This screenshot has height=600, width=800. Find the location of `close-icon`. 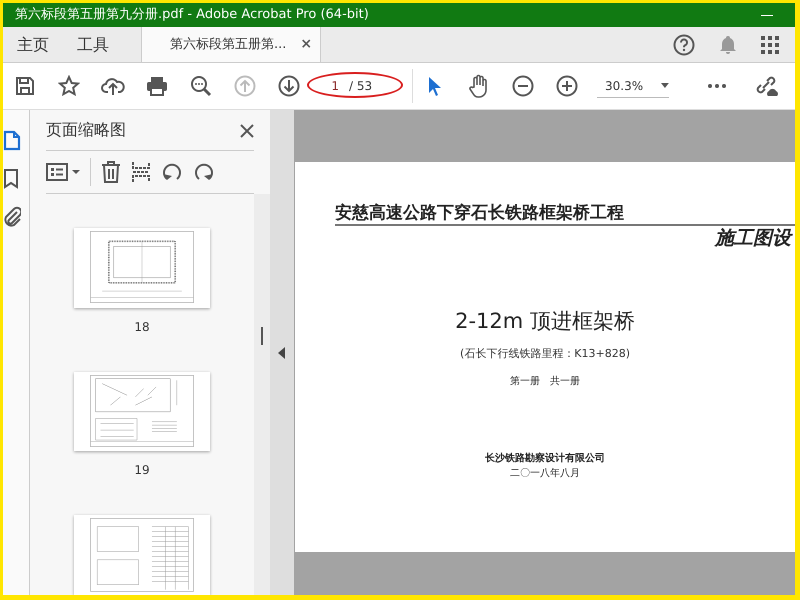

close-icon is located at coordinates (247, 131).